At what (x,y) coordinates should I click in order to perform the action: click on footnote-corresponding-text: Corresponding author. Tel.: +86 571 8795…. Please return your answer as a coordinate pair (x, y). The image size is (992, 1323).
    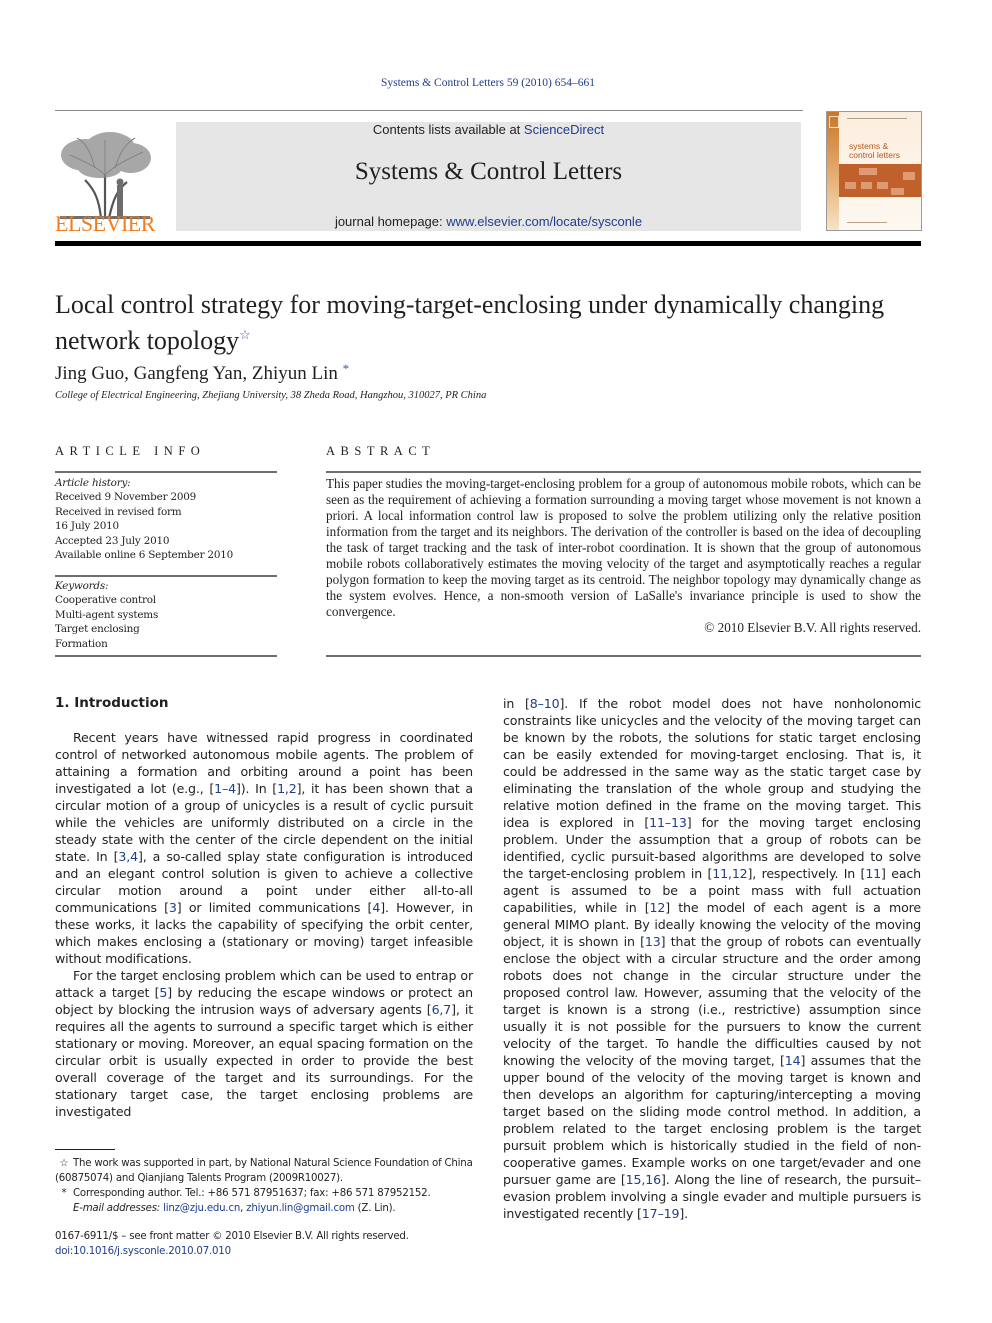
    Looking at the image, I should click on (252, 1193).